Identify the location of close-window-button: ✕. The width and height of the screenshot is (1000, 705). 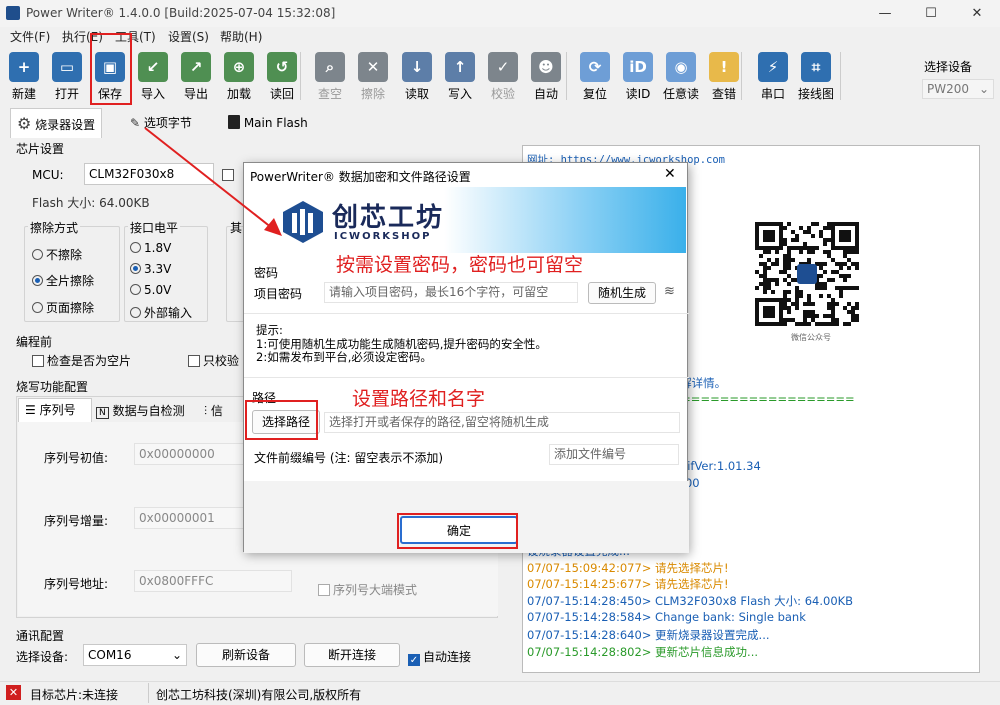
(977, 13).